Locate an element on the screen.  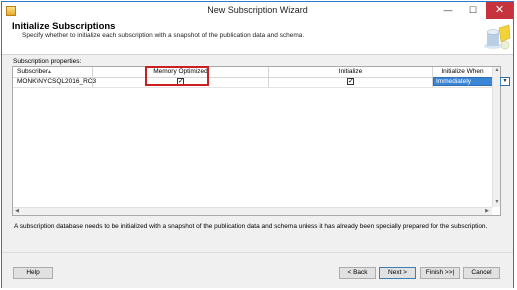
initialize-when-value: Immediately is located at coordinates (454, 81).